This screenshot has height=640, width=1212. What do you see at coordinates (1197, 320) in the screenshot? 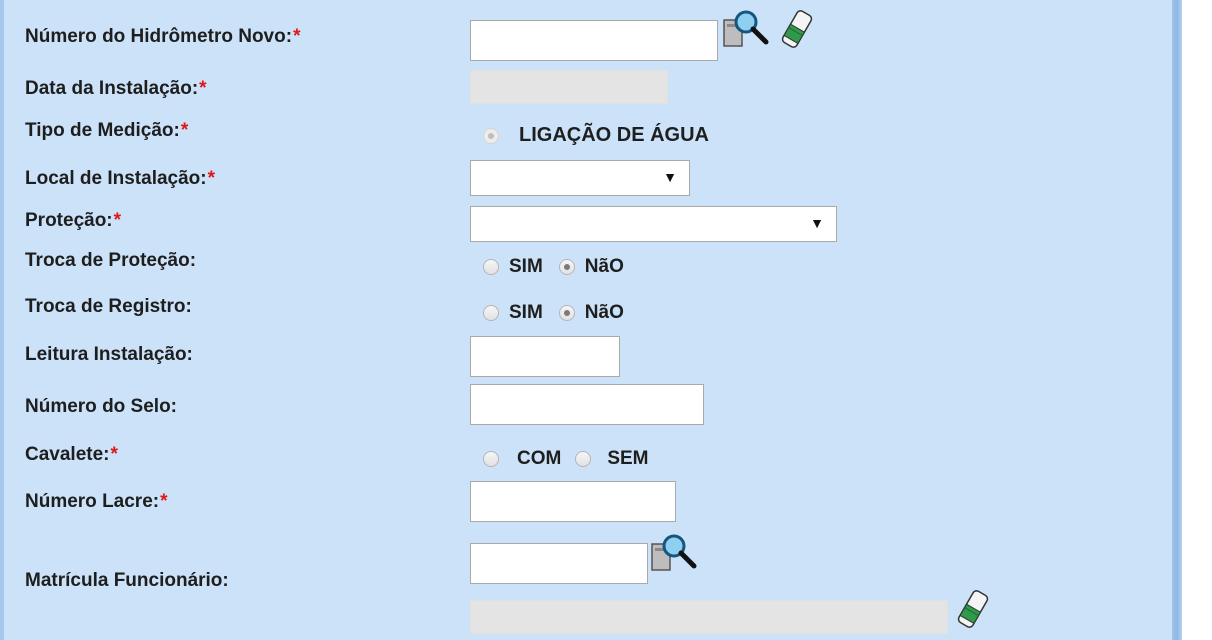
I see `frame-outer-margin` at bounding box center [1197, 320].